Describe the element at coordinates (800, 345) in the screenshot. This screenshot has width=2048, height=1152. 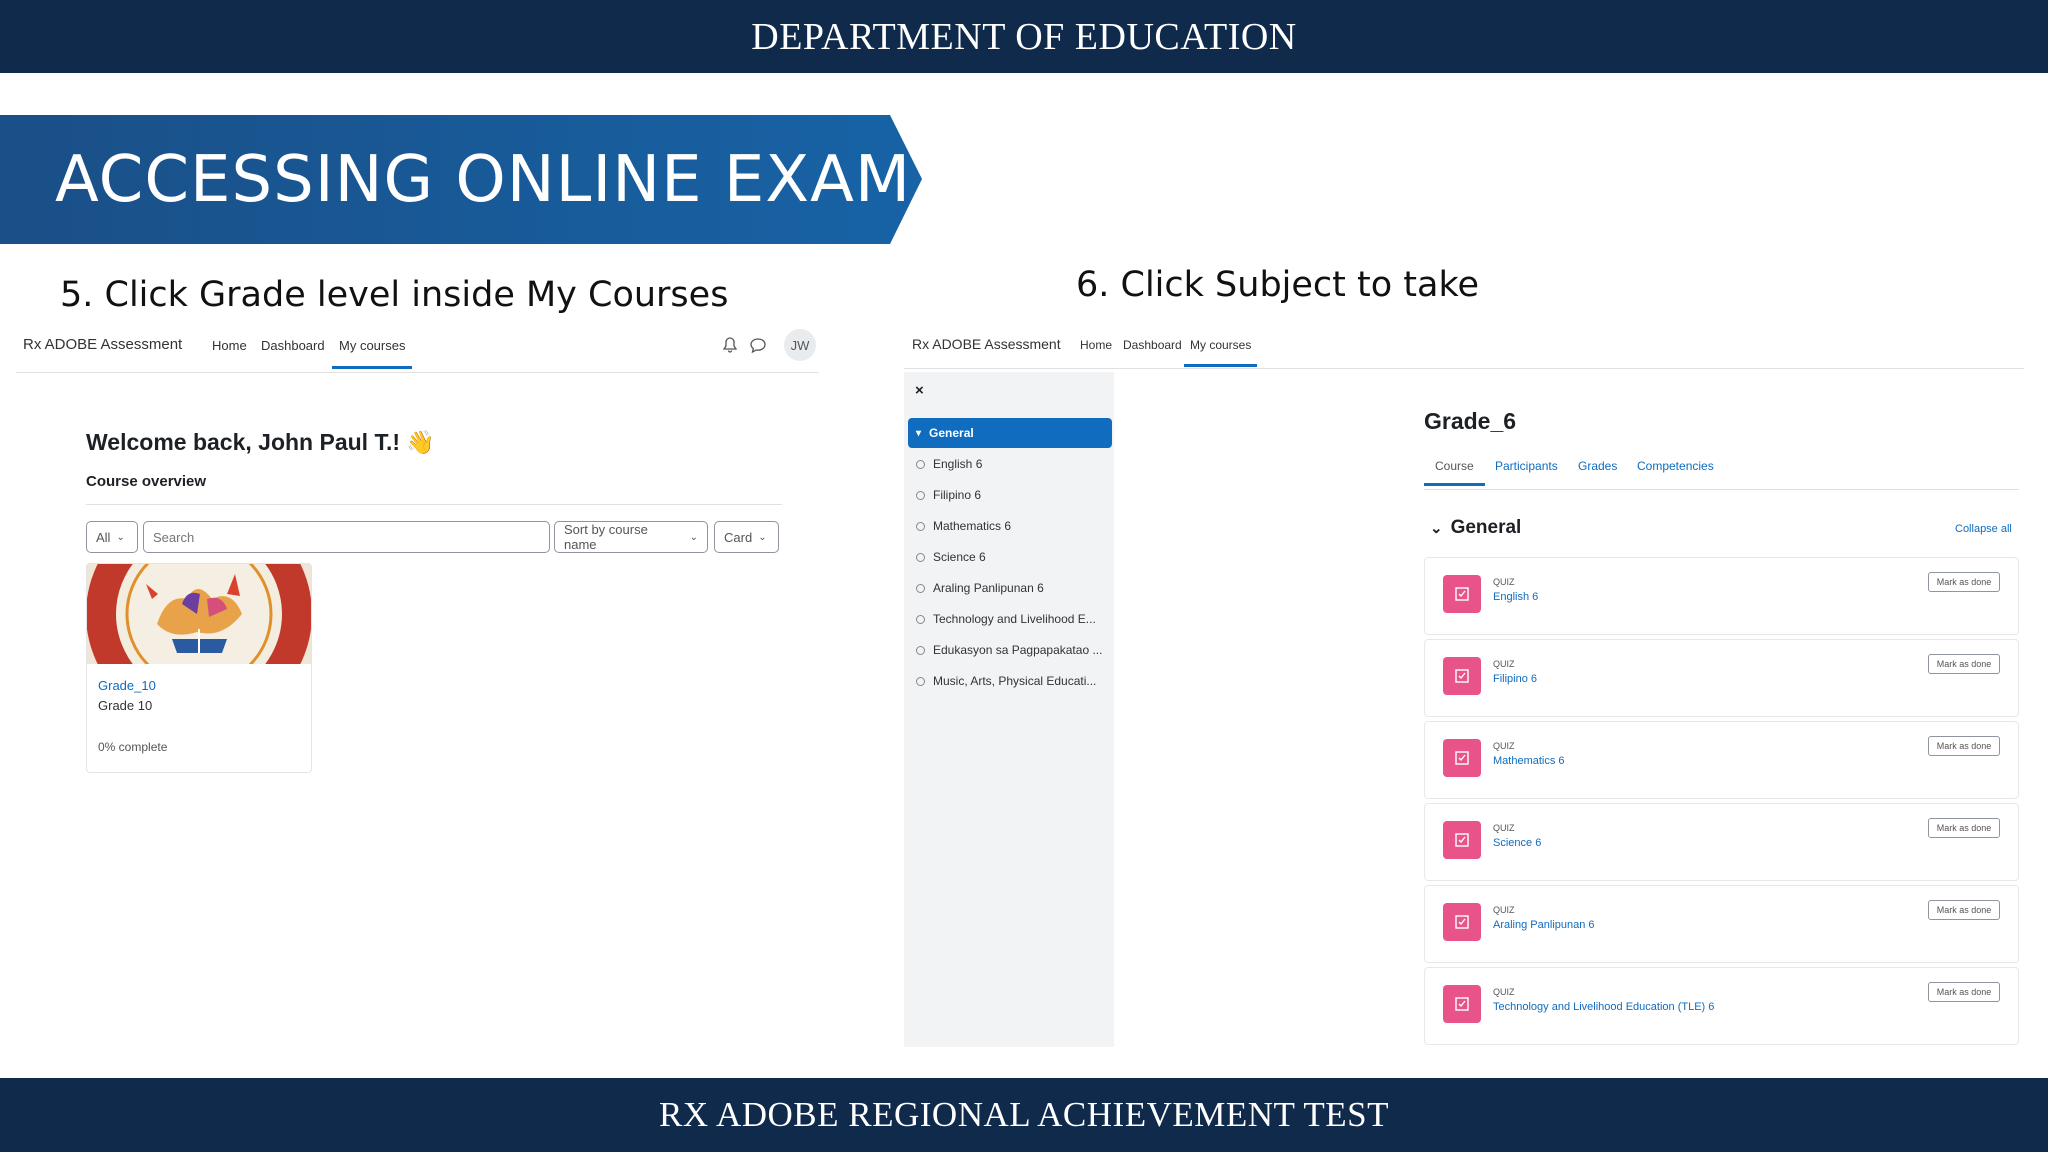
I see `user-avatar: JW` at that location.